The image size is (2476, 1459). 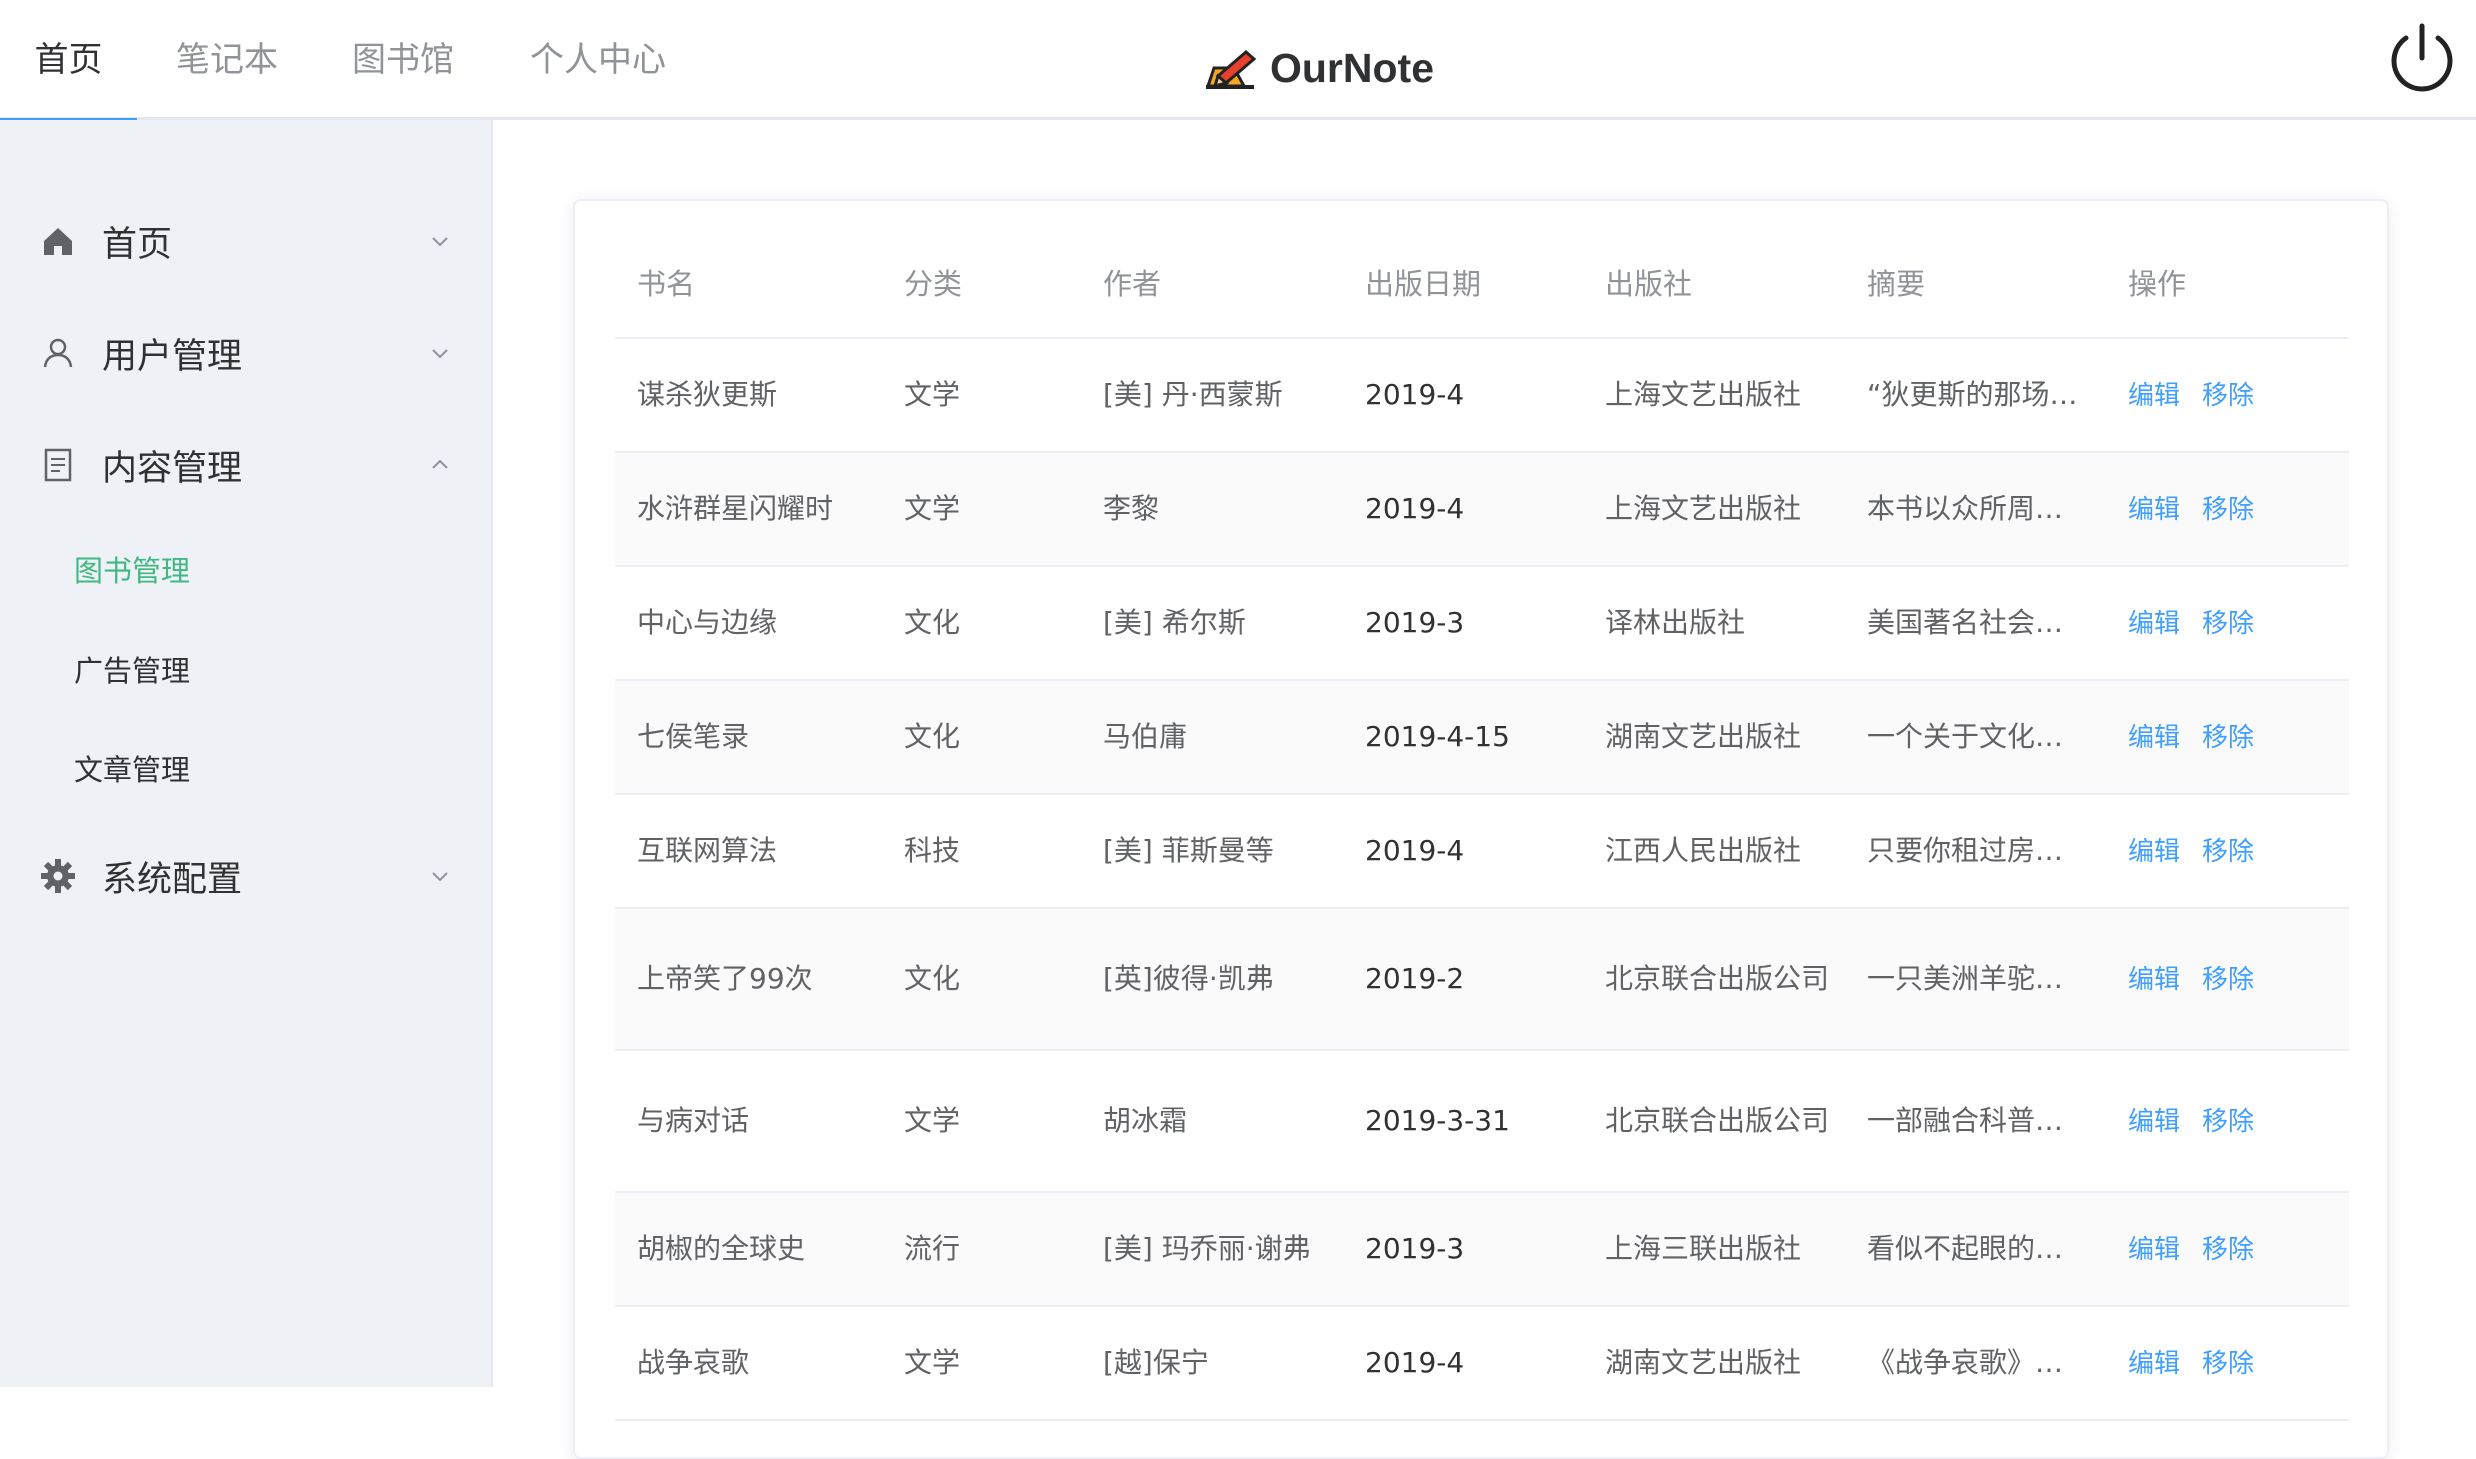 I want to click on sidebar-subitem-books: 图书管理, so click(x=245, y=569).